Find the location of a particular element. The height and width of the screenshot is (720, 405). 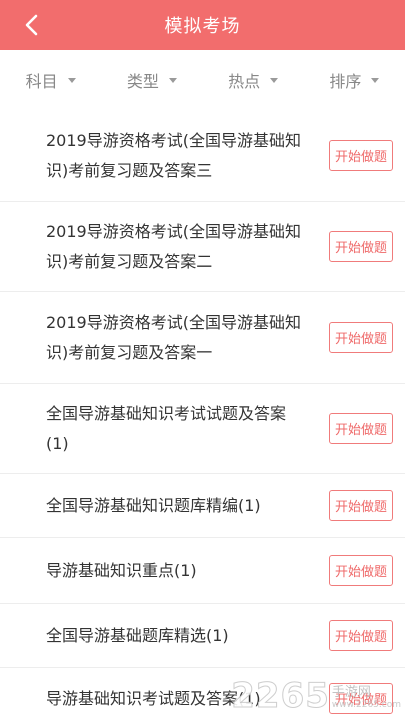

filter-subject: 科目 is located at coordinates (50, 80).